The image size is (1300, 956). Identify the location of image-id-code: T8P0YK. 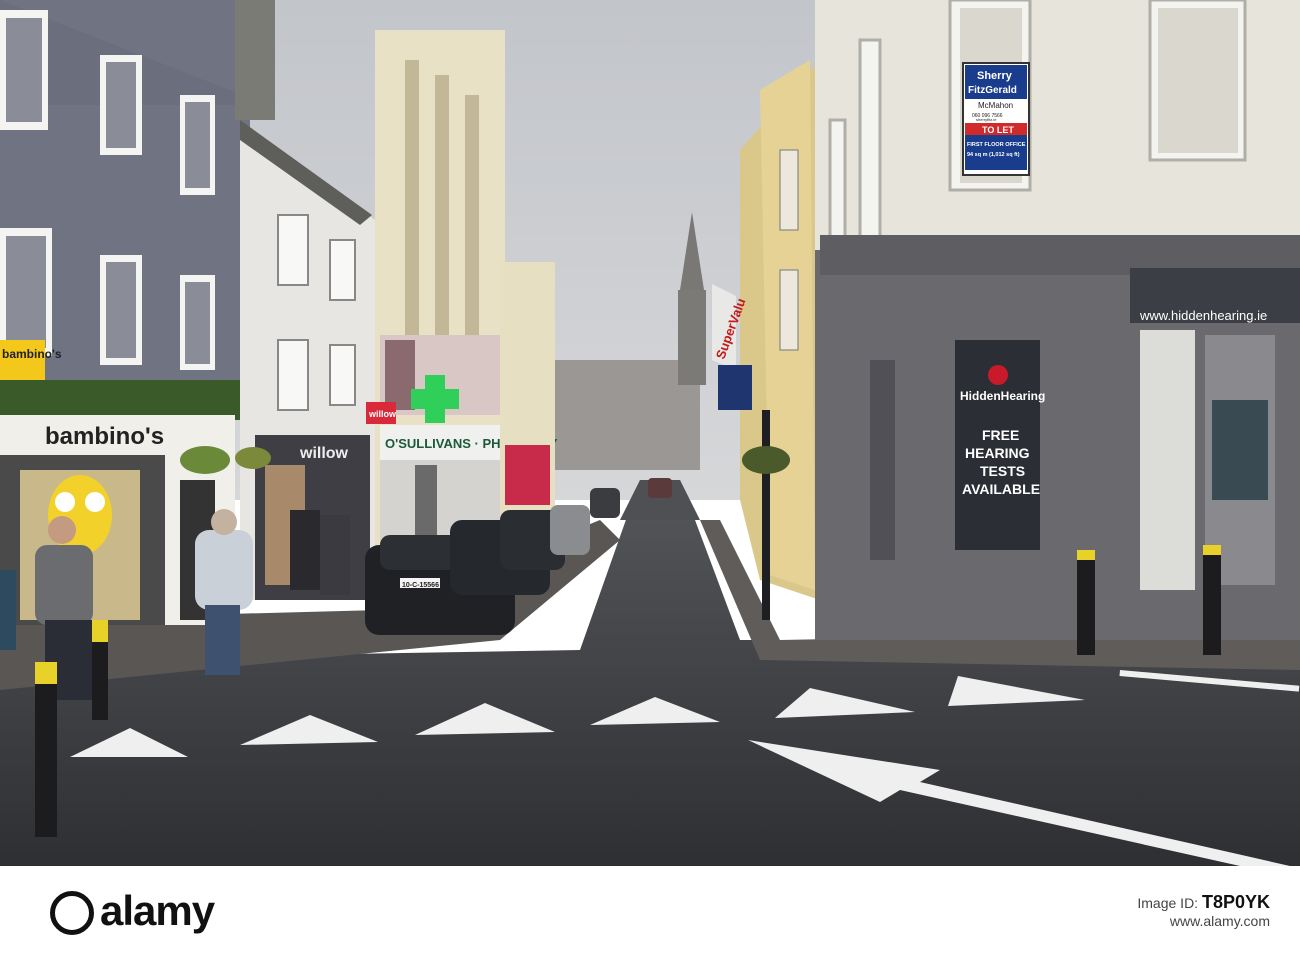
(1235, 901).